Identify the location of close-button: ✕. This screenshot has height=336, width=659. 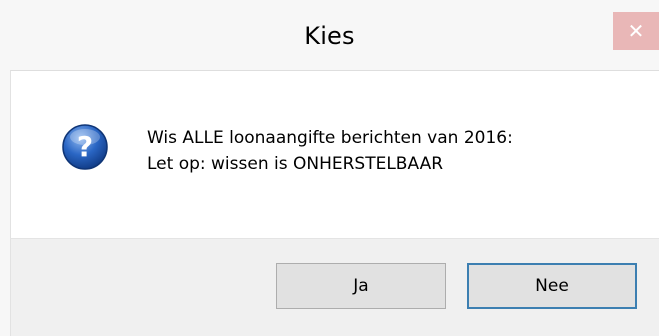
(636, 31).